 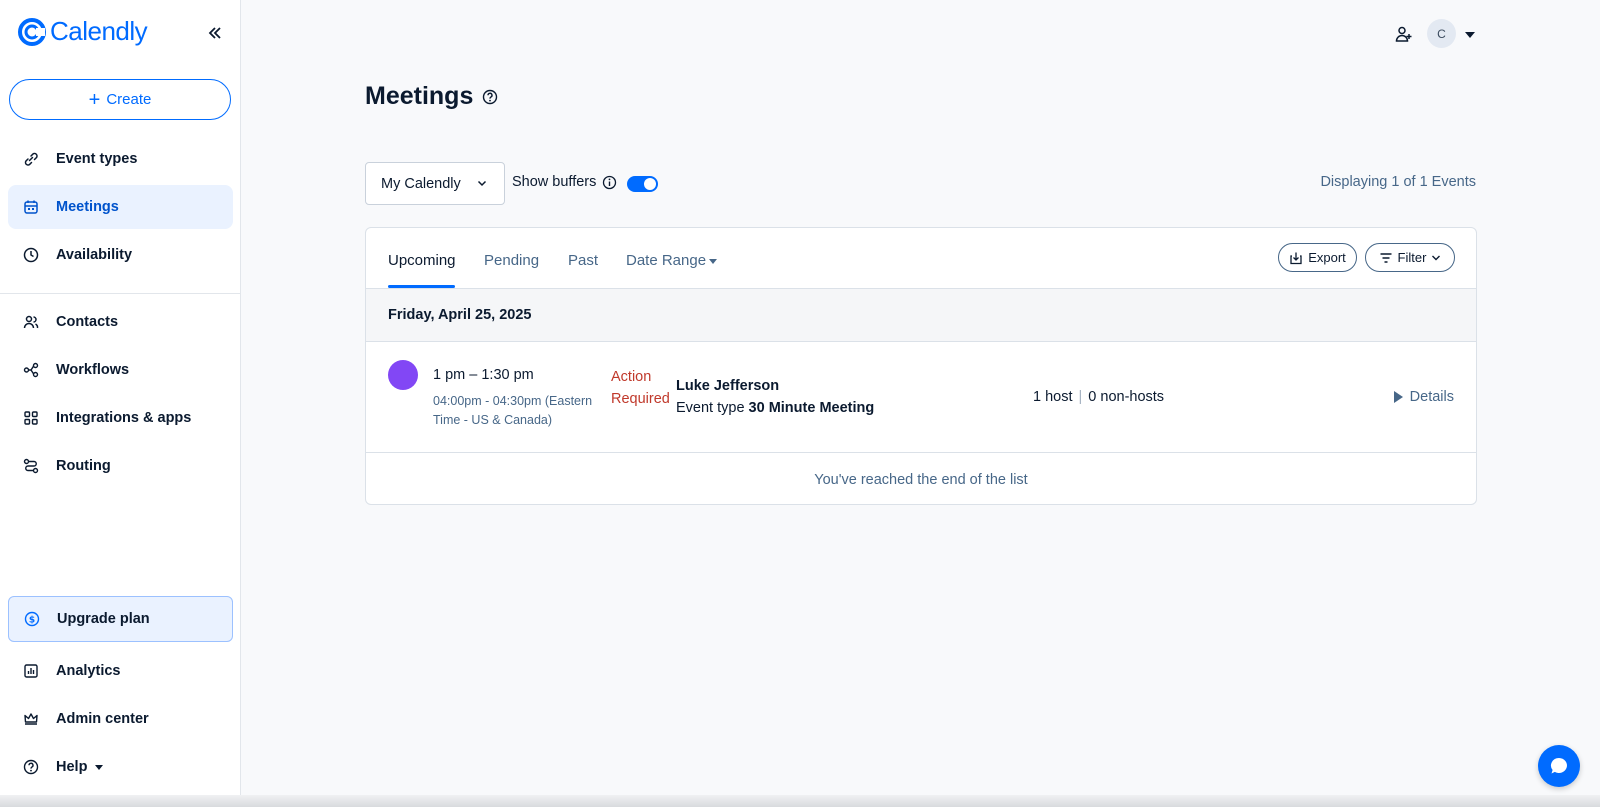 I want to click on event-type-name: 30 Minute Meeting, so click(x=811, y=408).